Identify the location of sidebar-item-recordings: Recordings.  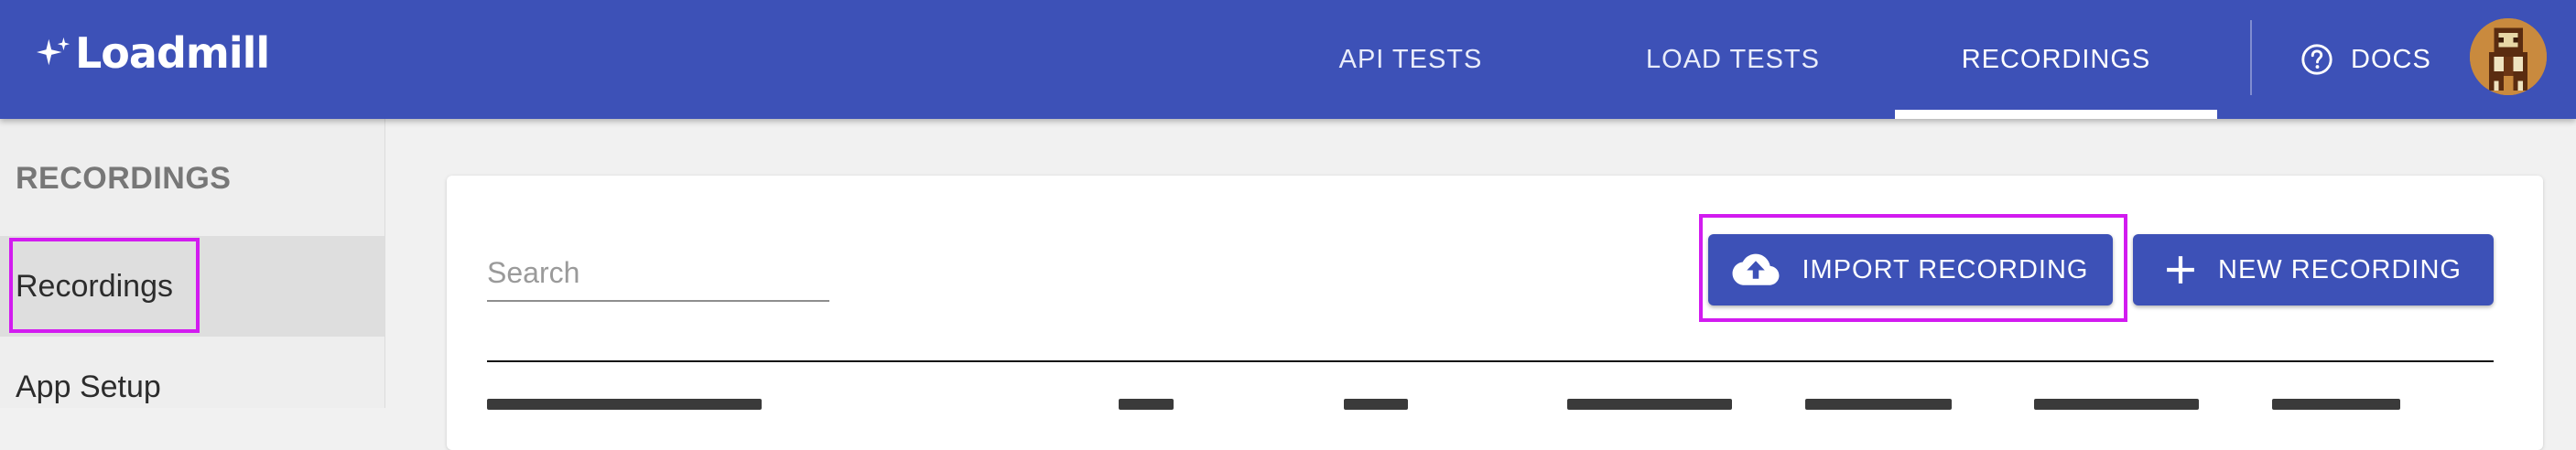
(192, 286).